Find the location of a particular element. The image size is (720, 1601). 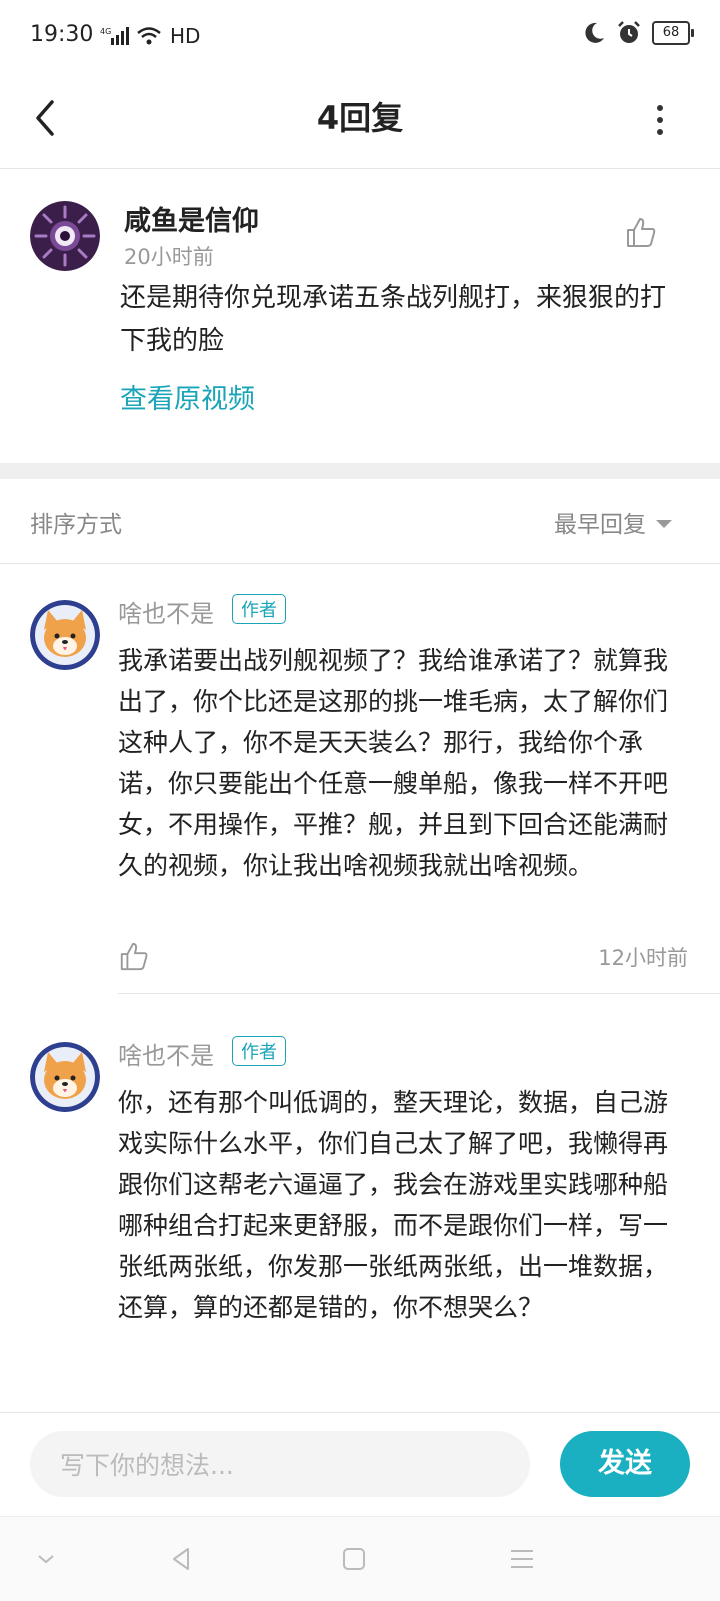

alarm-icon is located at coordinates (629, 32).